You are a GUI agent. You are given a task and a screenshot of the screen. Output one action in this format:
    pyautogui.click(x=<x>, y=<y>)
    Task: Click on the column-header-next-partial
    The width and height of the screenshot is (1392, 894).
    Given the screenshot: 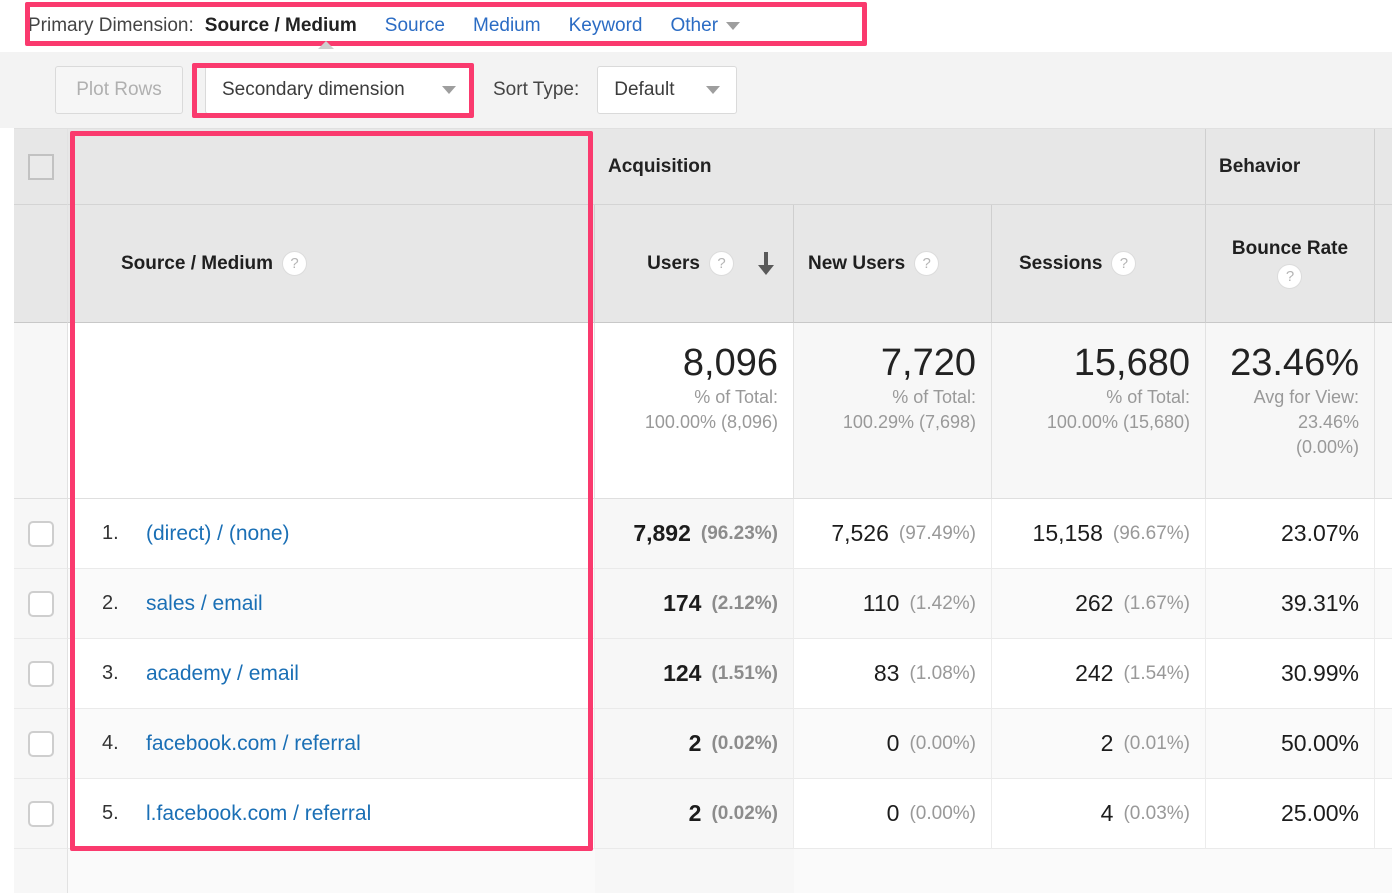 What is the action you would take?
    pyautogui.click(x=1383, y=264)
    